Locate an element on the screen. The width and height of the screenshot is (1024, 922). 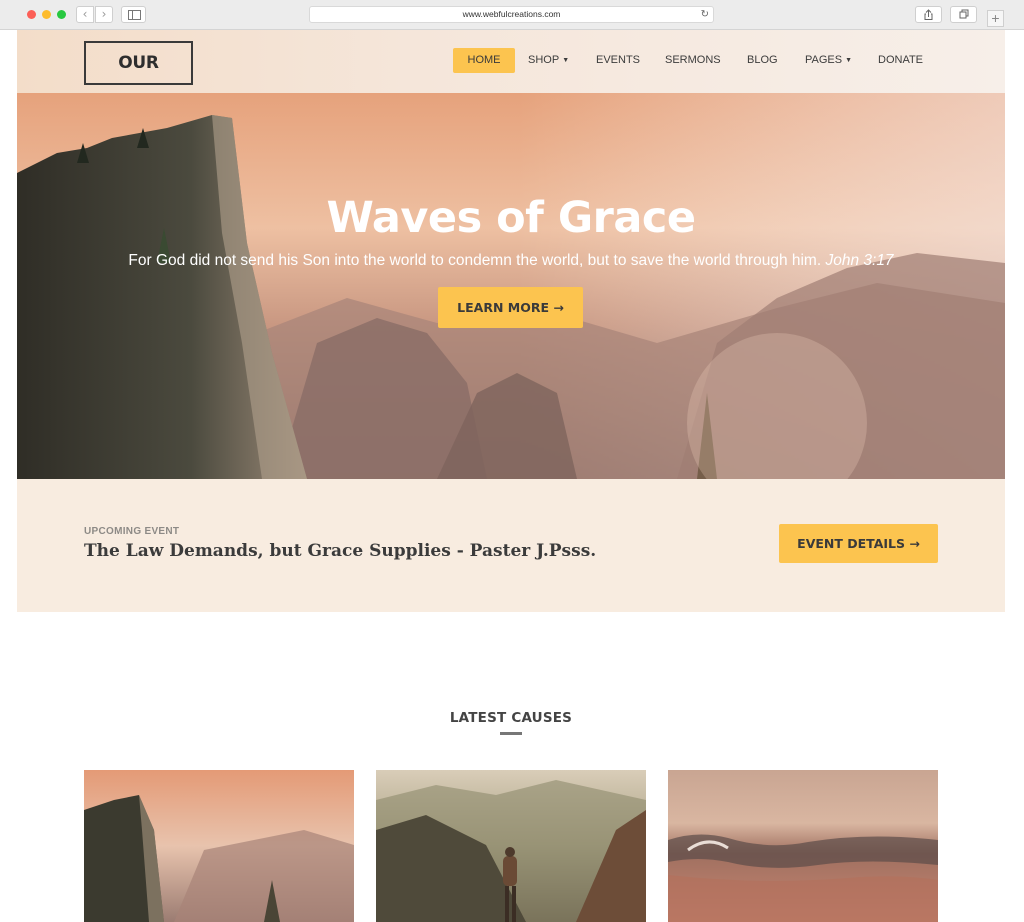
sidebar-toggle-button is located at coordinates (133, 14).